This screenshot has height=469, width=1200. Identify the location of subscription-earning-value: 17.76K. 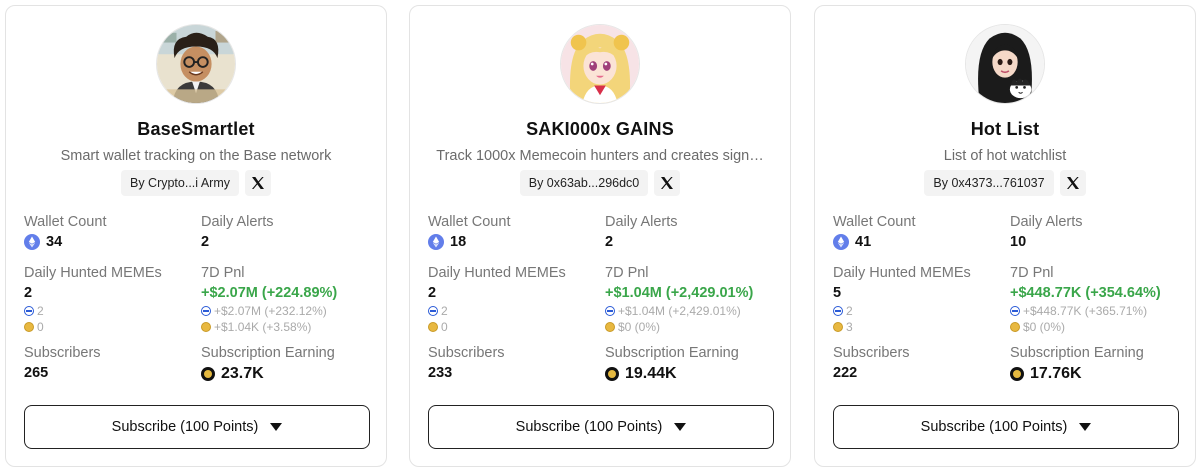
(1056, 373).